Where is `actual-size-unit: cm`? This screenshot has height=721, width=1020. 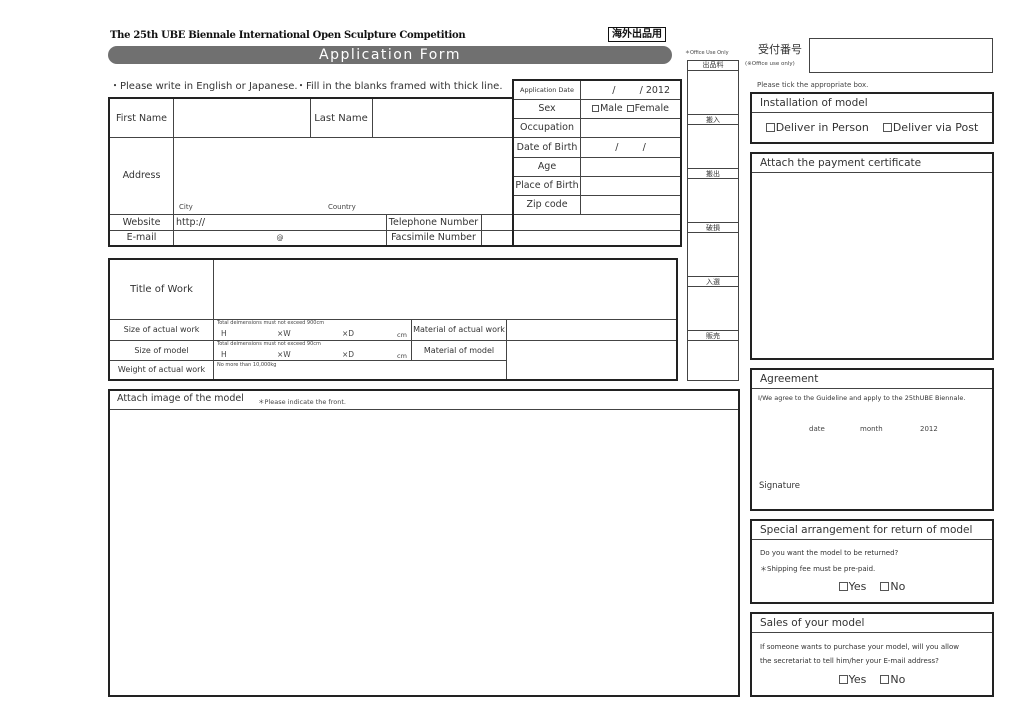
actual-size-unit: cm is located at coordinates (402, 335).